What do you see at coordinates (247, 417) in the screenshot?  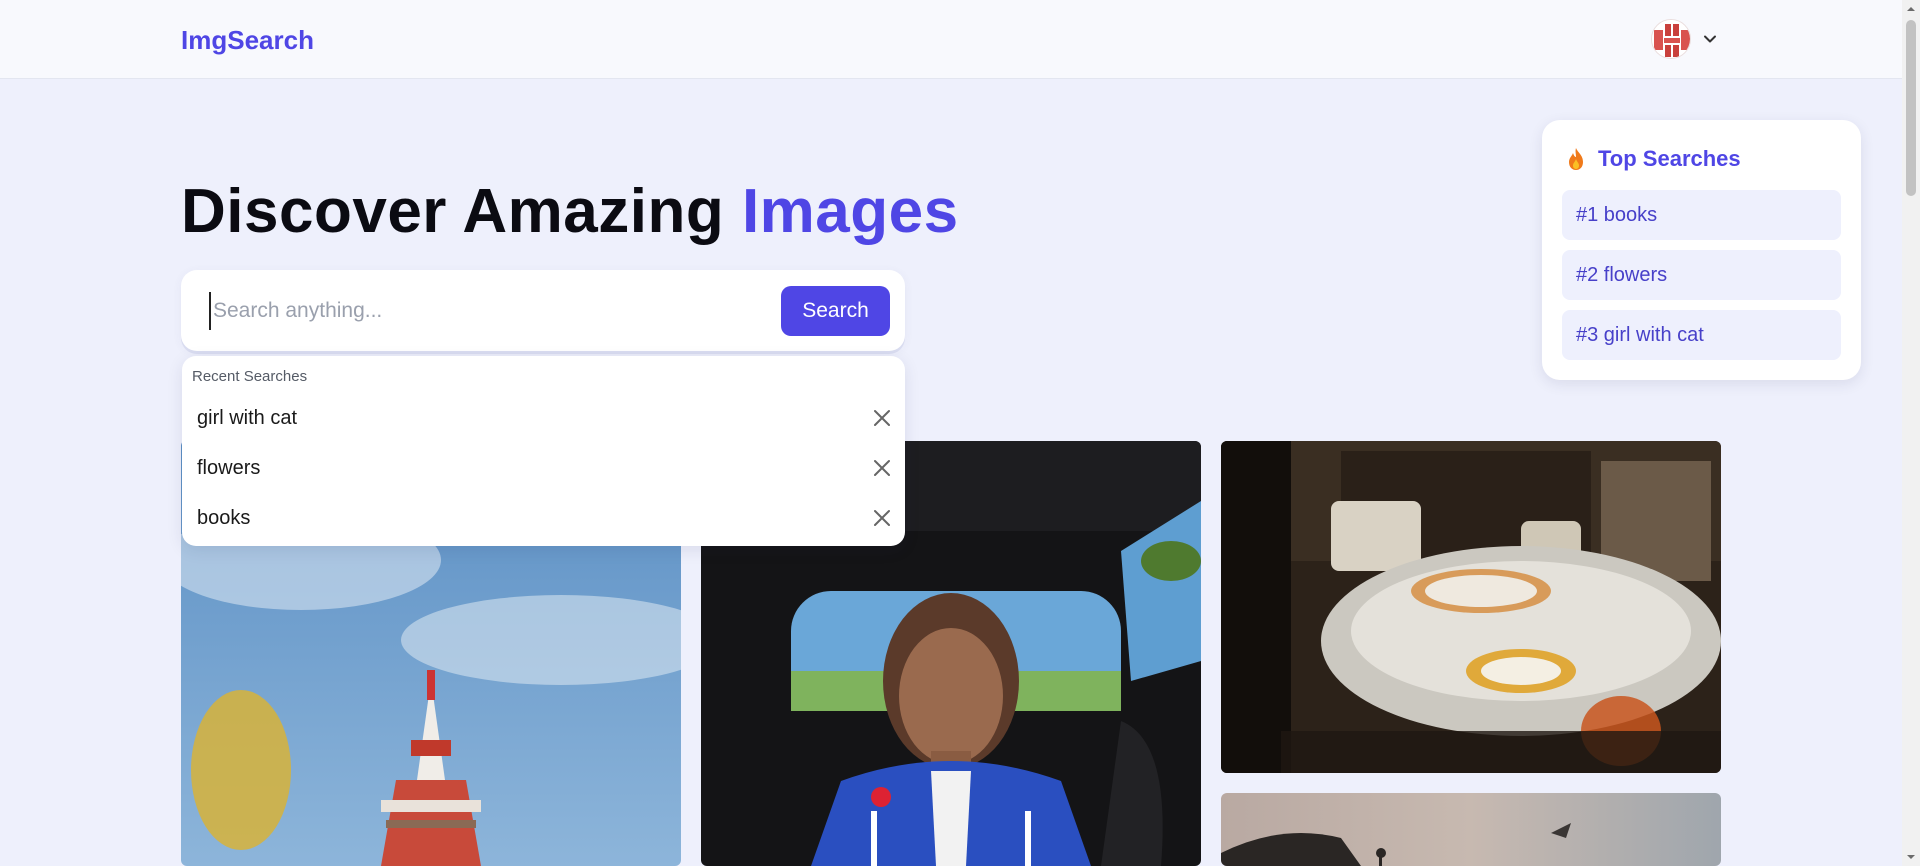 I see `recent-search-label: girl with cat` at bounding box center [247, 417].